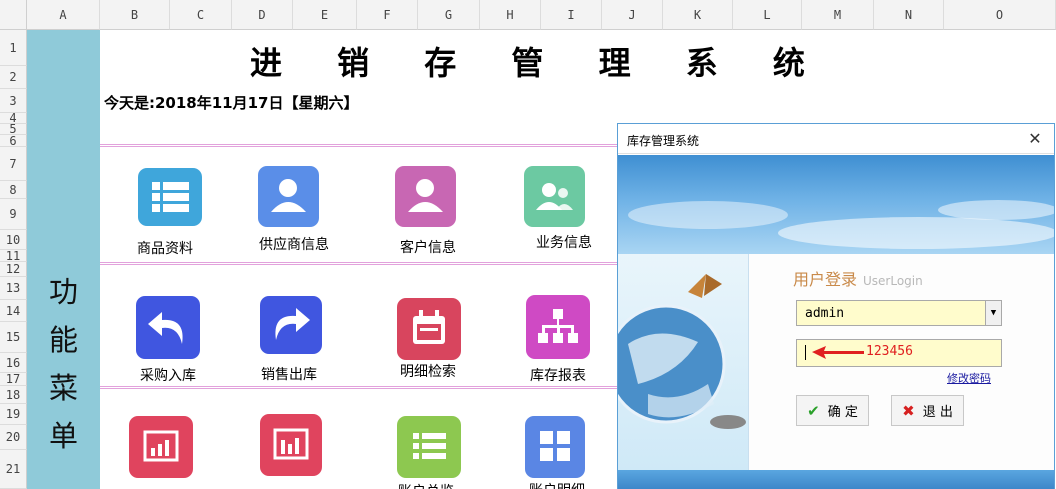 This screenshot has width=1056, height=489. What do you see at coordinates (63, 364) in the screenshot?
I see `menu-vertical-label: 功 能 菜 单` at bounding box center [63, 364].